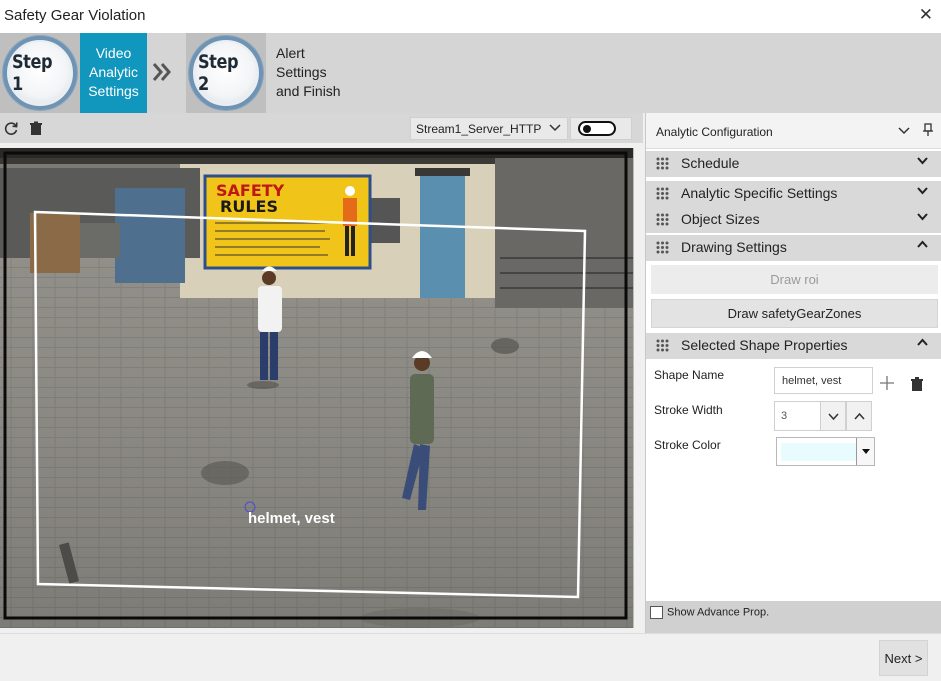  What do you see at coordinates (290, 53) in the screenshot?
I see `step2-label-line: Alert` at bounding box center [290, 53].